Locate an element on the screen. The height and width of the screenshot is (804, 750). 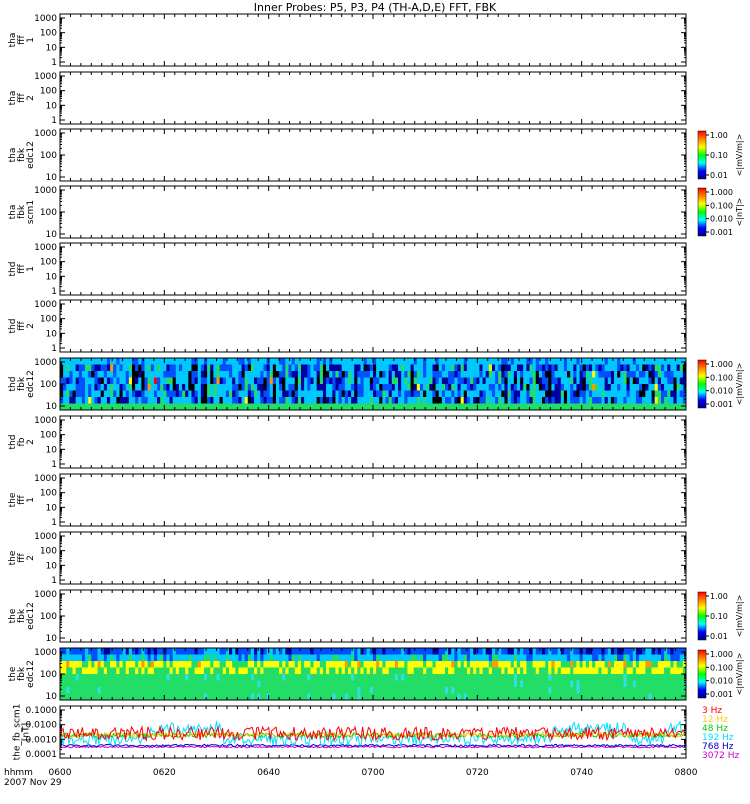
colorbar-tick-label: 0.010 is located at coordinates (721, 391).